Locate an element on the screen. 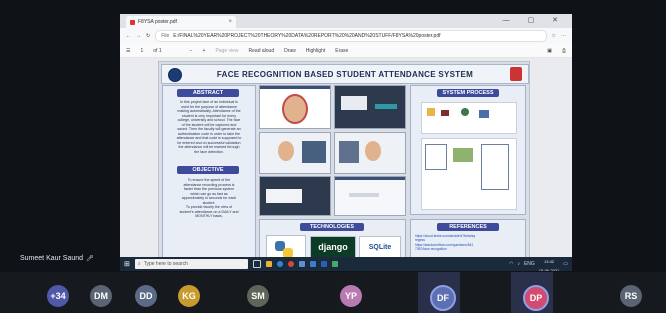 This screenshot has width=666, height=313. browser-tab: F8YSA poster.pdf × is located at coordinates (181, 22).